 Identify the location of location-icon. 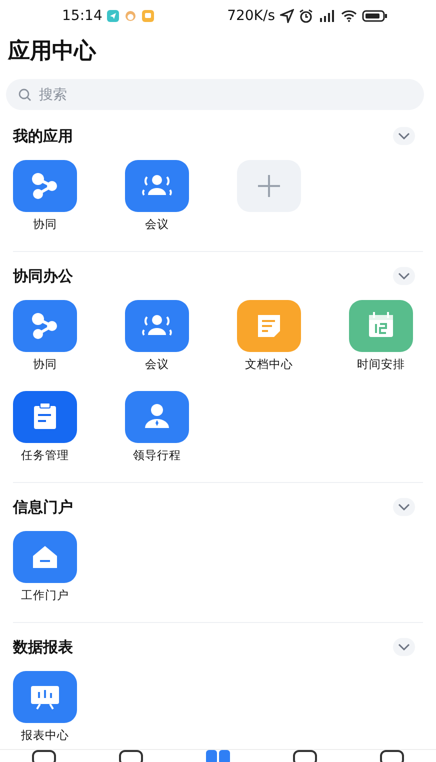
(287, 16).